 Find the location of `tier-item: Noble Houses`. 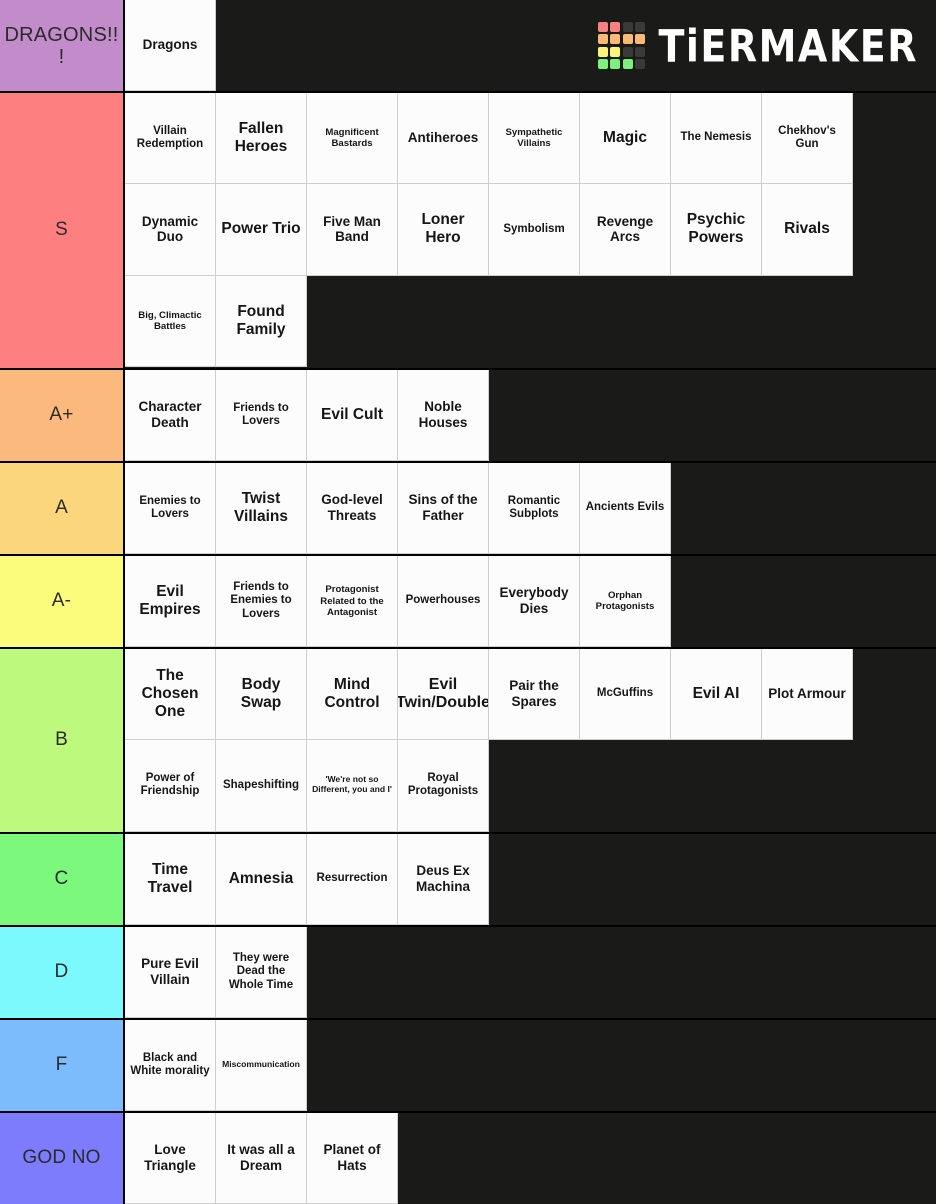

tier-item: Noble Houses is located at coordinates (443, 416).